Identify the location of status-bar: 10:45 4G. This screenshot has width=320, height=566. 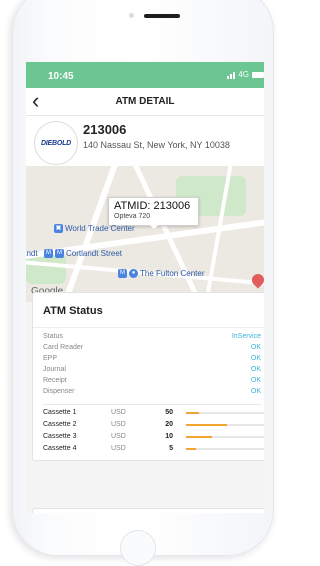
(145, 75).